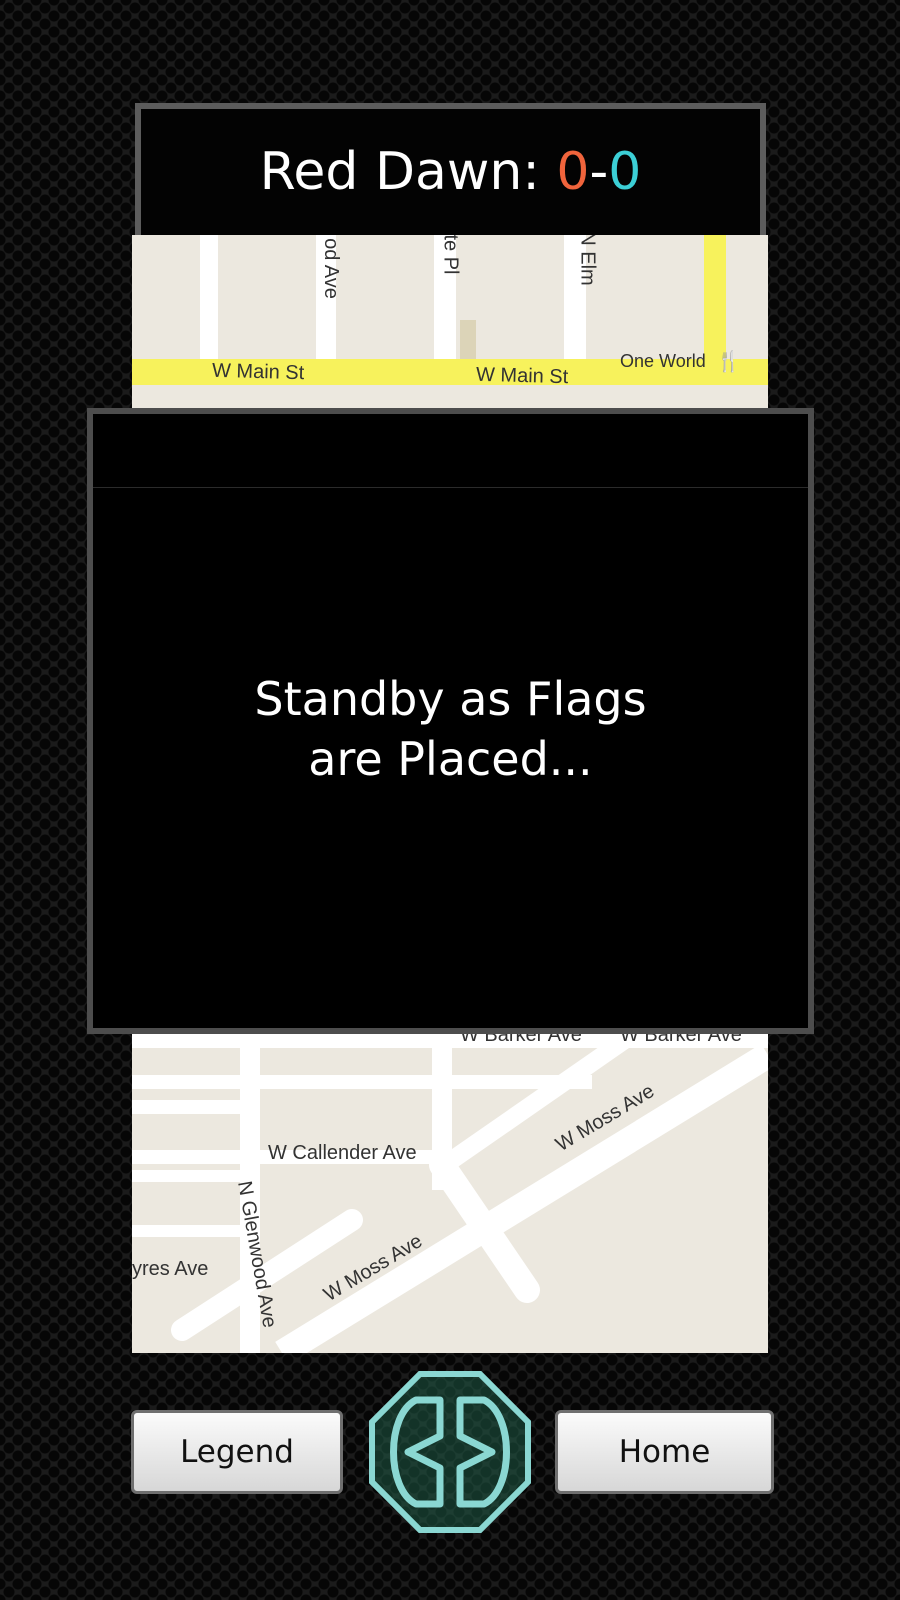 Image resolution: width=900 pixels, height=1600 pixels. Describe the element at coordinates (625, 172) in the screenshot. I see `blue-score: 0` at that location.